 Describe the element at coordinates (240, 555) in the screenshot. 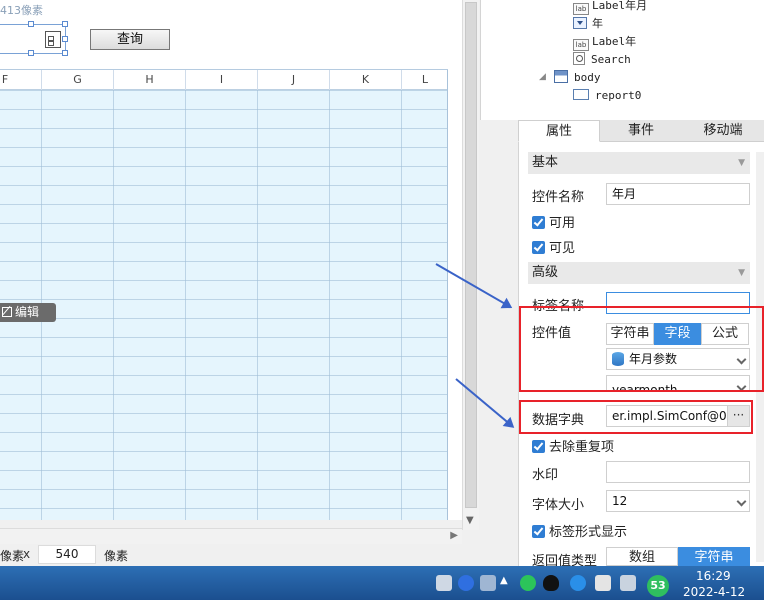

I see `status-bar: 像素 x 540 像素` at that location.